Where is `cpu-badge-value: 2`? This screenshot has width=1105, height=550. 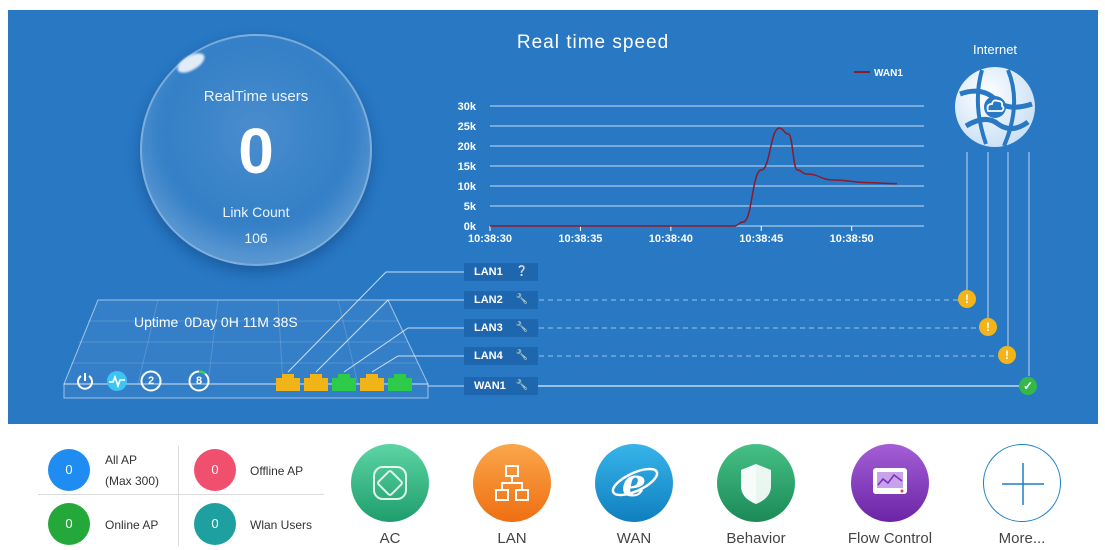
cpu-badge-value: 2 is located at coordinates (151, 381).